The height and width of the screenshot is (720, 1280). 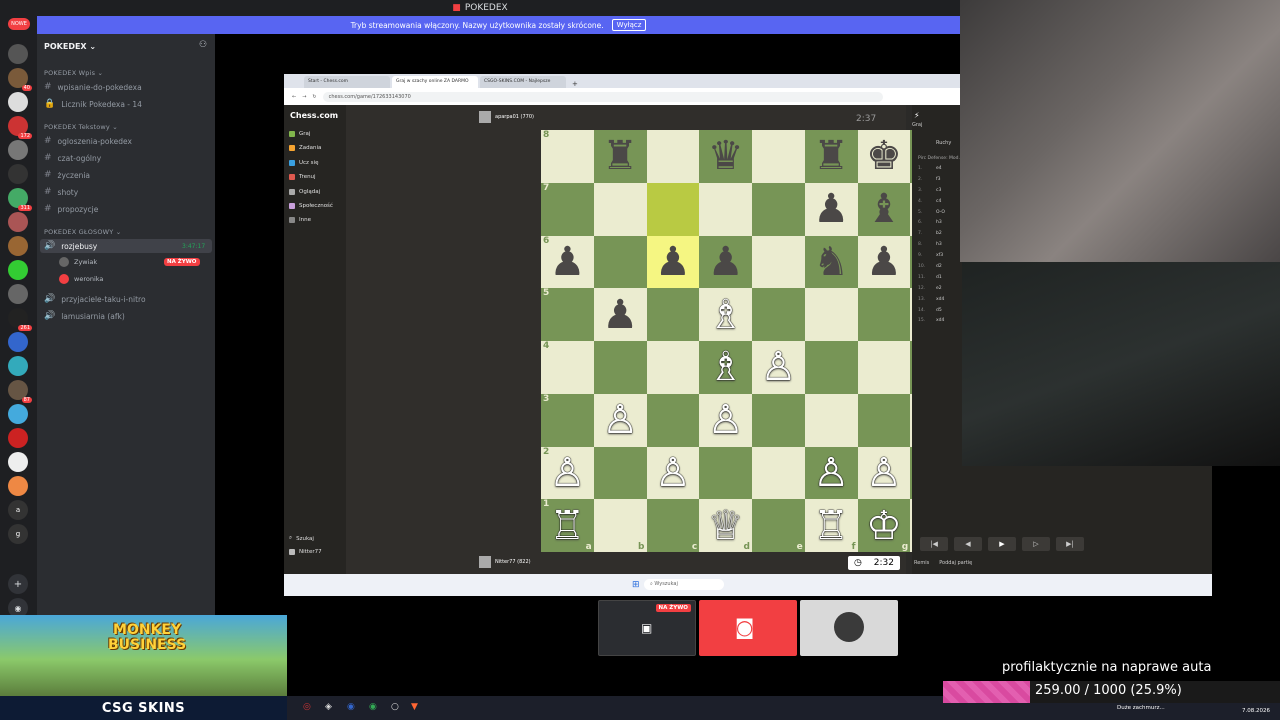 What do you see at coordinates (673, 420) in the screenshot?
I see `board-square-c3` at bounding box center [673, 420].